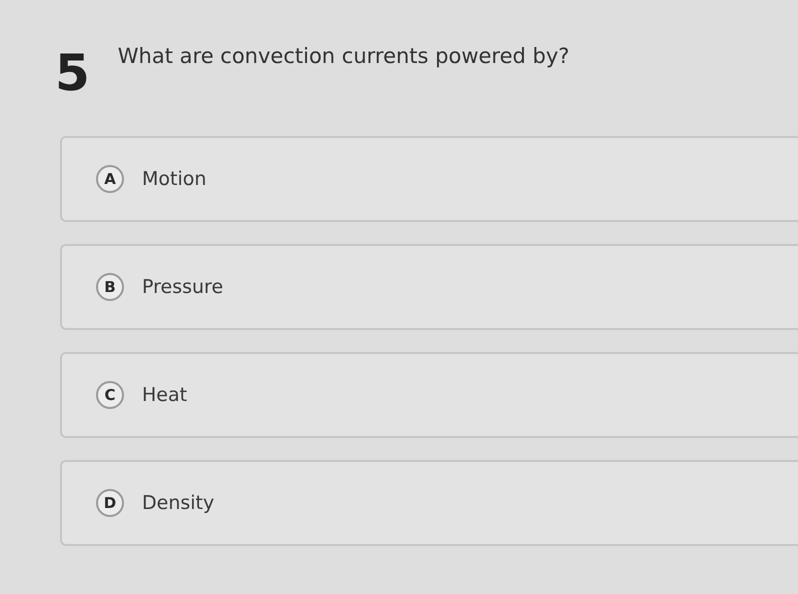 Image resolution: width=798 pixels, height=594 pixels. I want to click on option-letter: C, so click(110, 395).